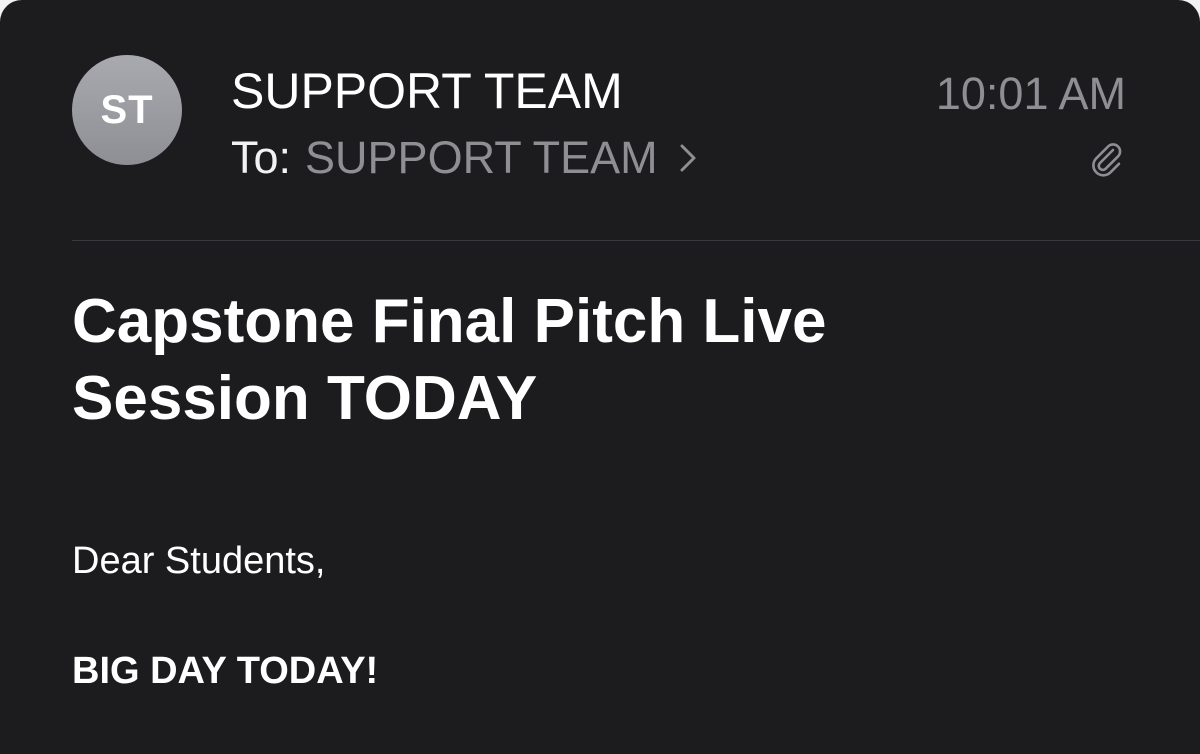 The width and height of the screenshot is (1200, 754). I want to click on chevron-right-icon, so click(688, 158).